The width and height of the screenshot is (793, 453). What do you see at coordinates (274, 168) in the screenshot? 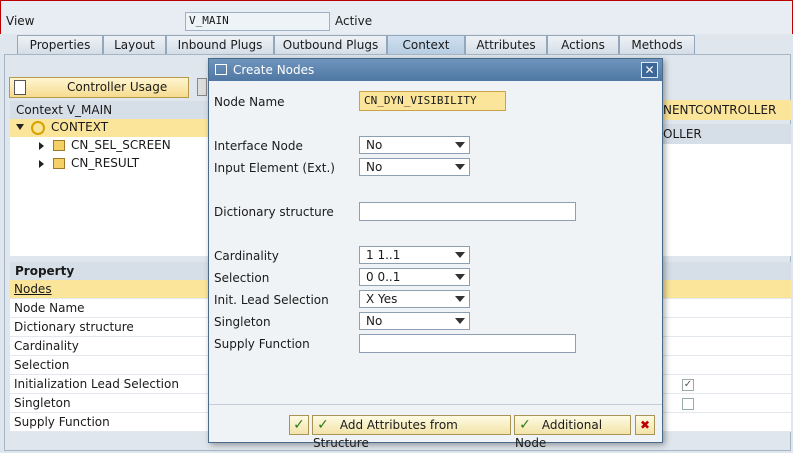
I see `input-element-label: Input Element (Ext.)` at bounding box center [274, 168].